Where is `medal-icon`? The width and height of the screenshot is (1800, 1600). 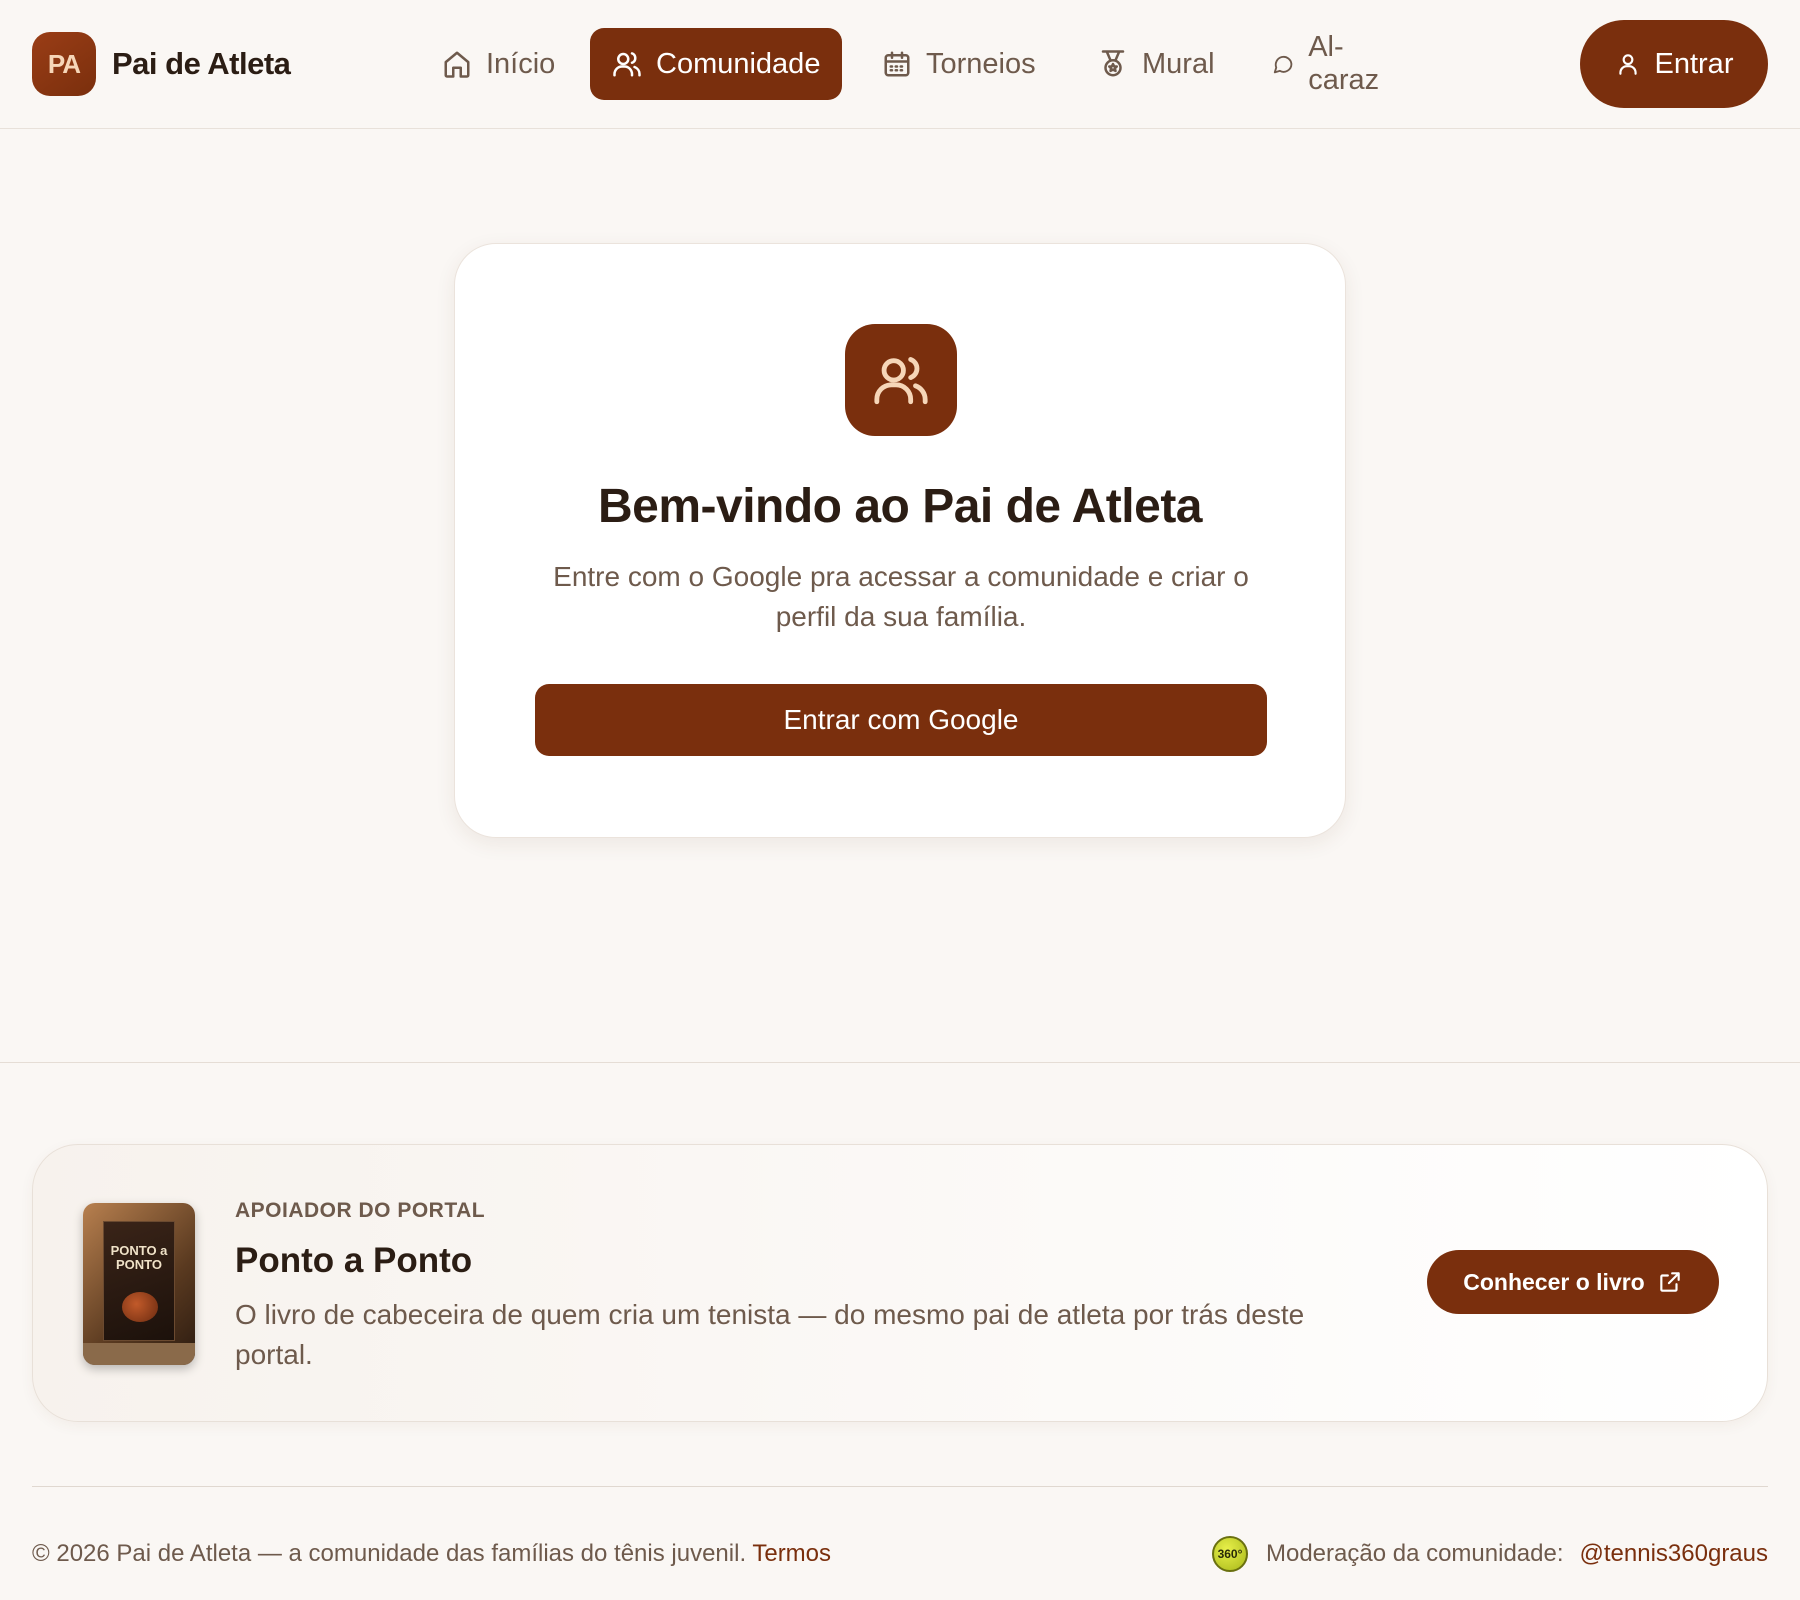
medal-icon is located at coordinates (1113, 63).